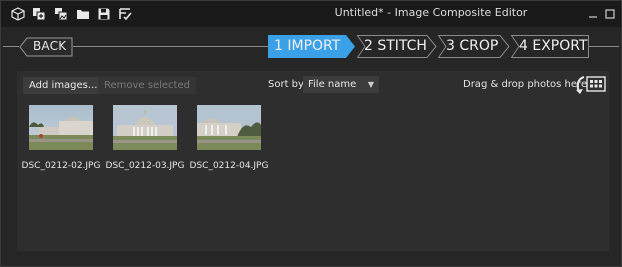 The height and width of the screenshot is (267, 622). What do you see at coordinates (311, 14) in the screenshot?
I see `title-bar: Untitled* - Image Composite Editor` at bounding box center [311, 14].